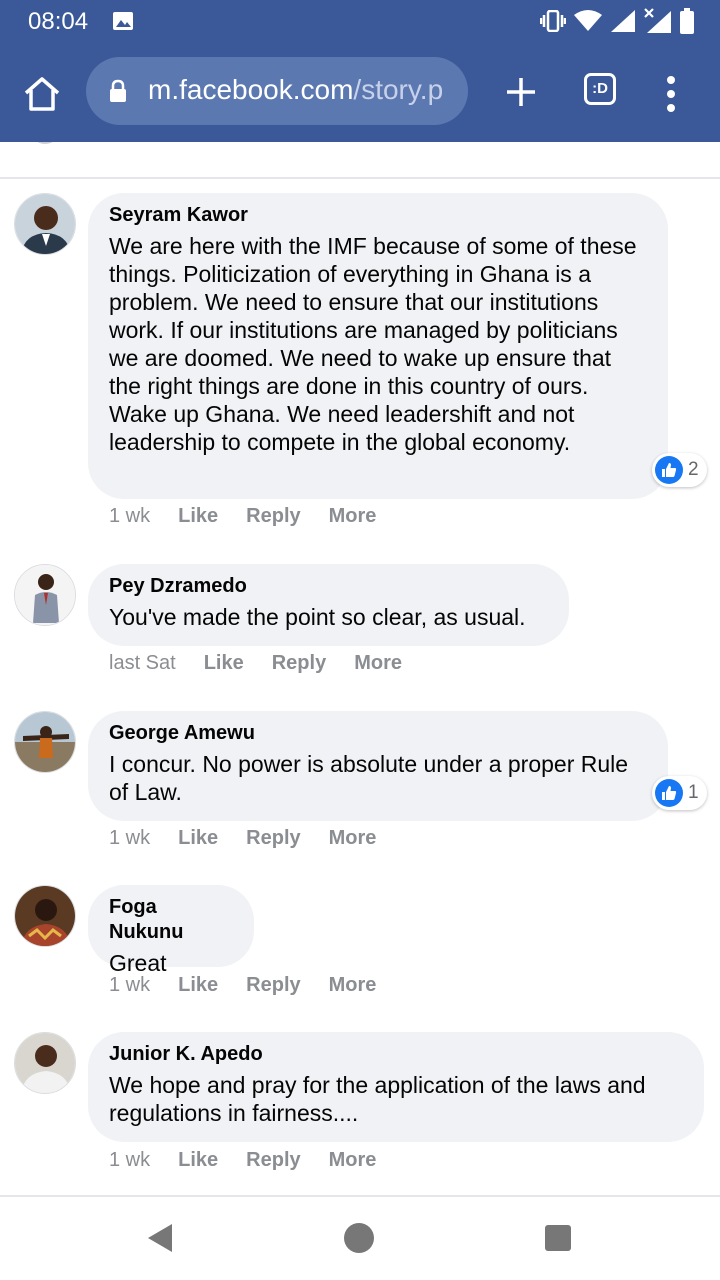 This screenshot has width=720, height=1280. Describe the element at coordinates (171, 920) in the screenshot. I see `comment-author: Foga Nukunu` at that location.